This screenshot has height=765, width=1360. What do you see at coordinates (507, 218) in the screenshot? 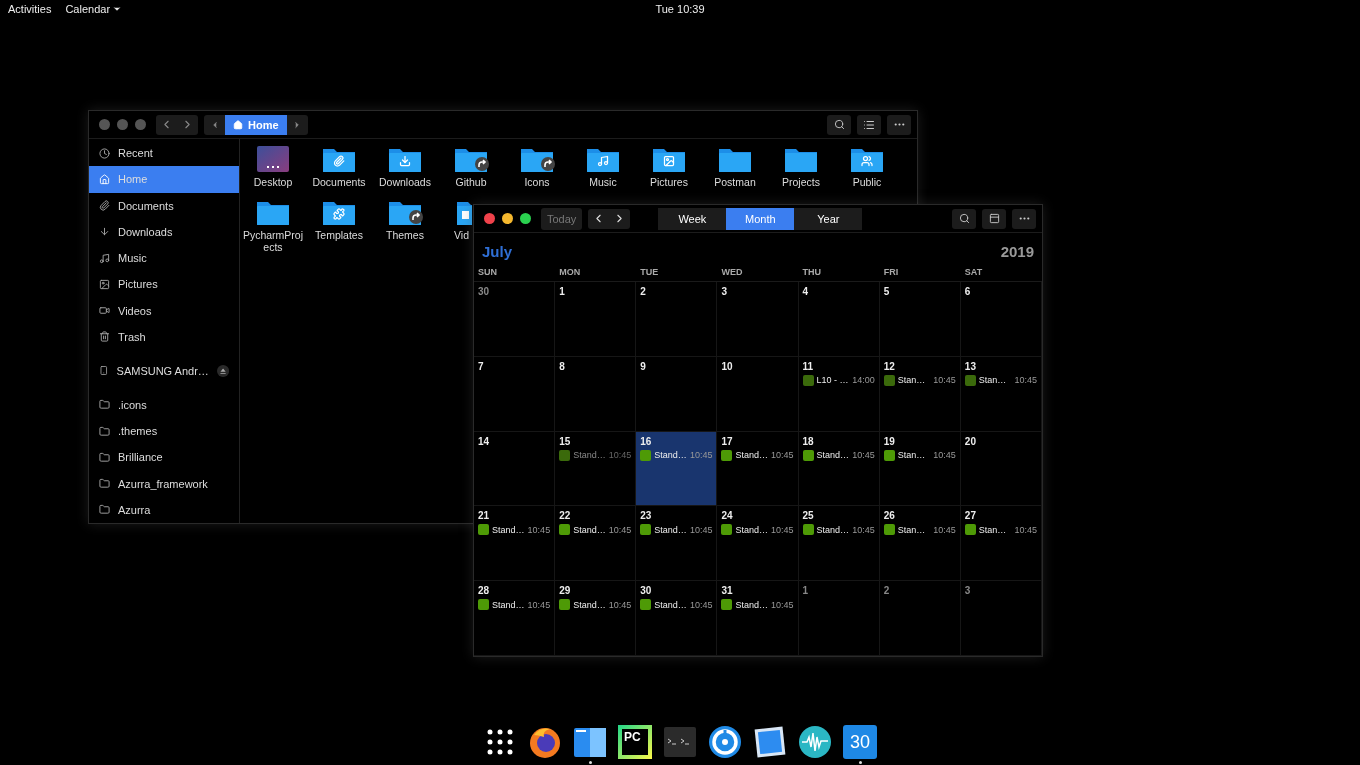
I see `minimize-button` at bounding box center [507, 218].